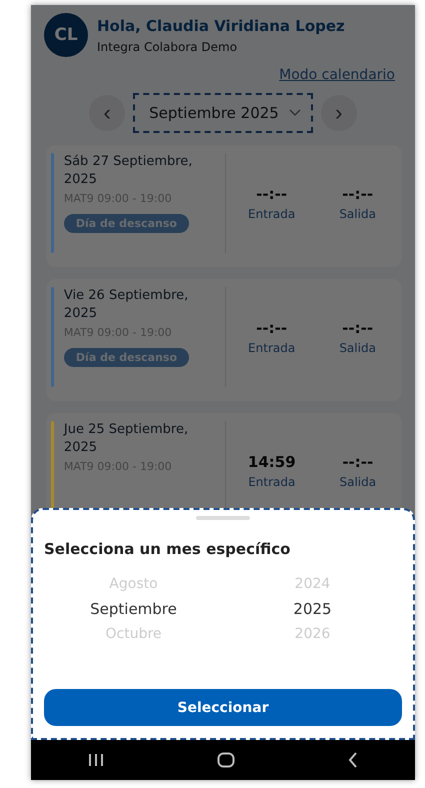 The height and width of the screenshot is (788, 425). Describe the element at coordinates (223, 518) in the screenshot. I see `drag-handle` at that location.